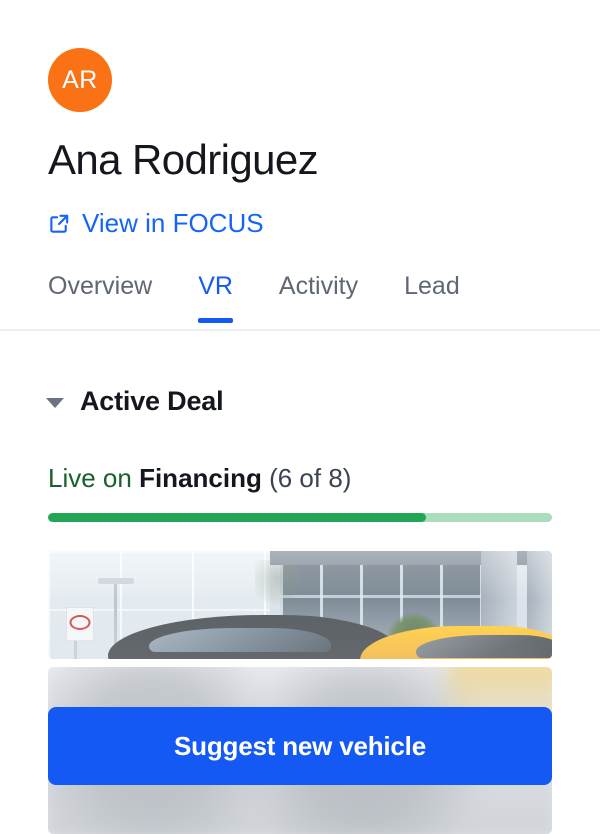  Describe the element at coordinates (237, 517) in the screenshot. I see `deal-progress-fill` at that location.